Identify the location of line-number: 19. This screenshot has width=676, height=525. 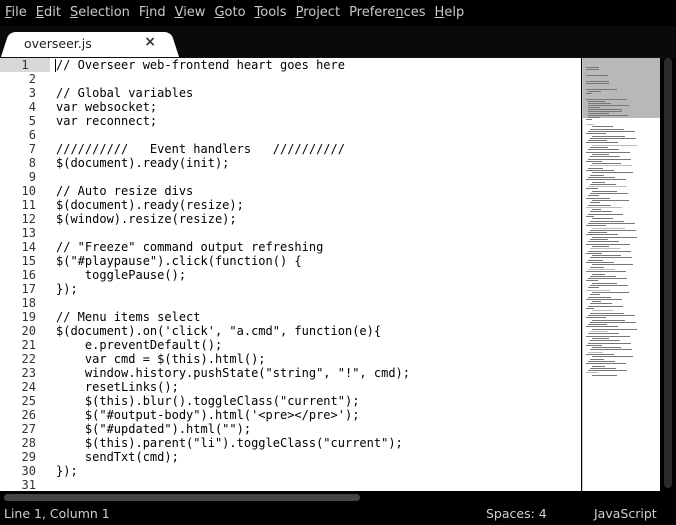
(28, 317).